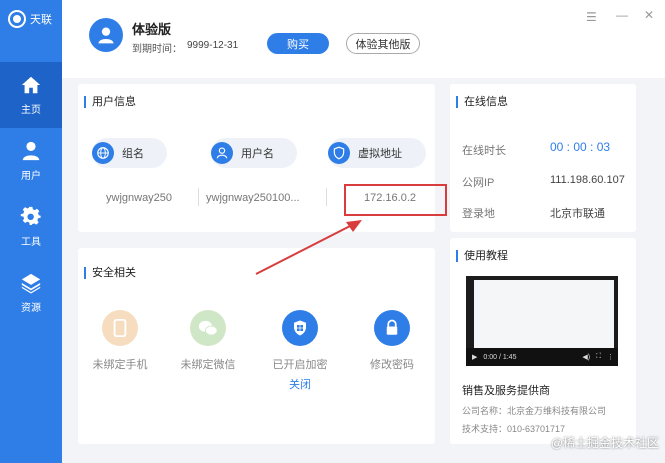  What do you see at coordinates (31, 95) in the screenshot?
I see `sidebar-item-home: 主页` at bounding box center [31, 95].